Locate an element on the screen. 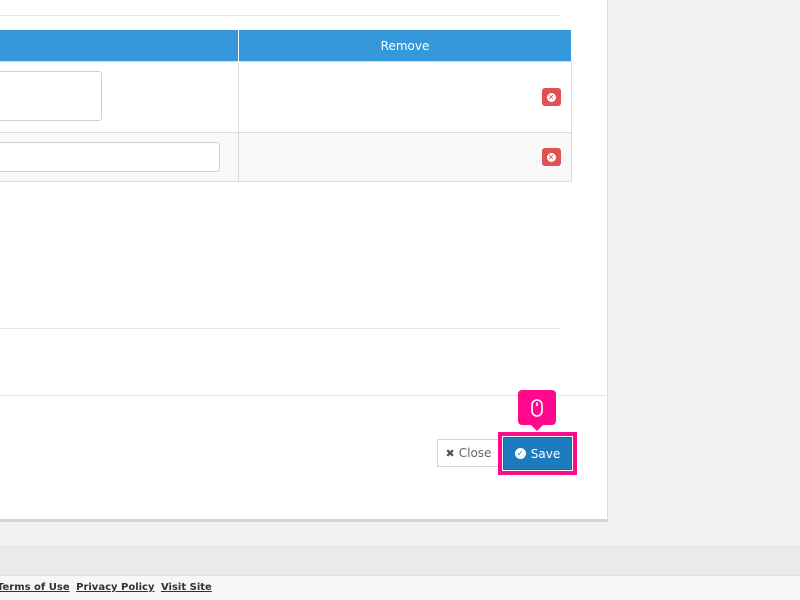 The width and height of the screenshot is (800, 600). column-header-remove: Remove is located at coordinates (404, 46).